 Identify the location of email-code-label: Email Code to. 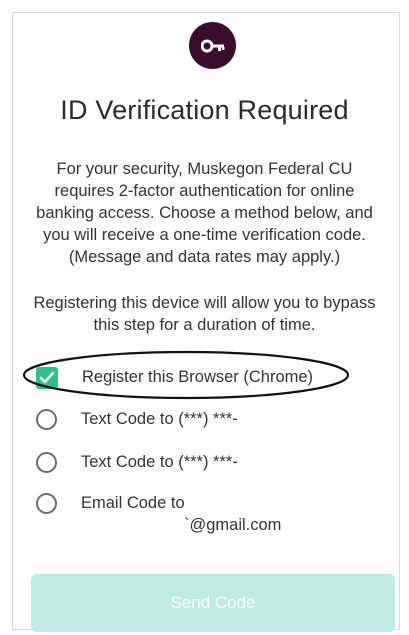
(133, 503).